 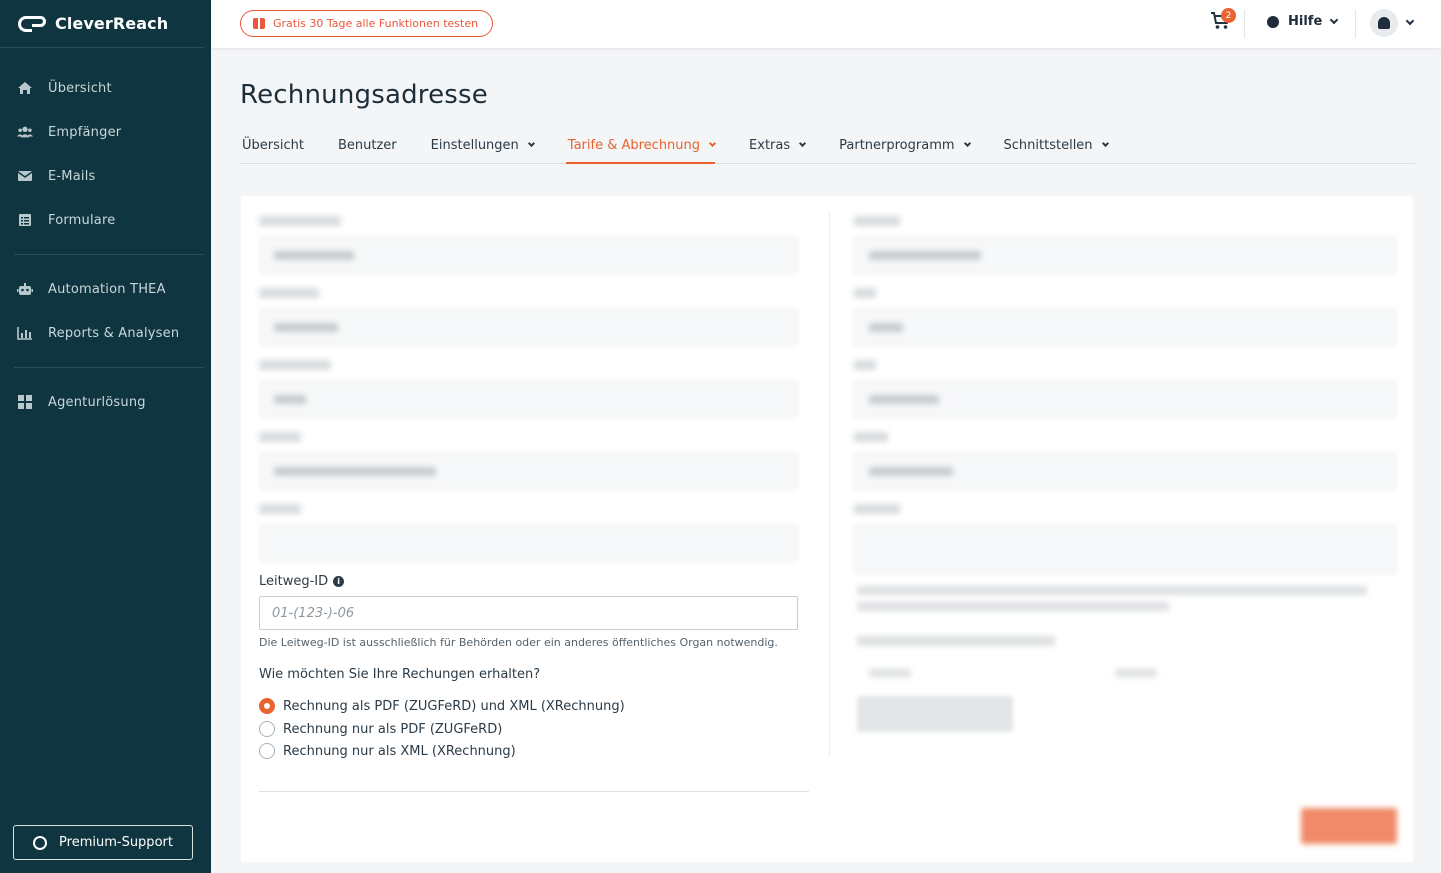 I want to click on sidebar-item-emails: E-Mails, so click(x=102, y=176).